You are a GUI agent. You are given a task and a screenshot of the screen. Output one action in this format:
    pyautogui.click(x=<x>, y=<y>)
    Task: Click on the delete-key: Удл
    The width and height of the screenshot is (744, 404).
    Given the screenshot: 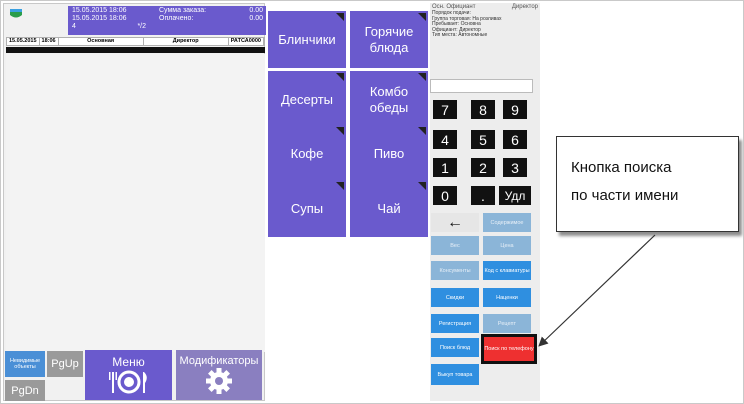 What is the action you would take?
    pyautogui.click(x=515, y=195)
    